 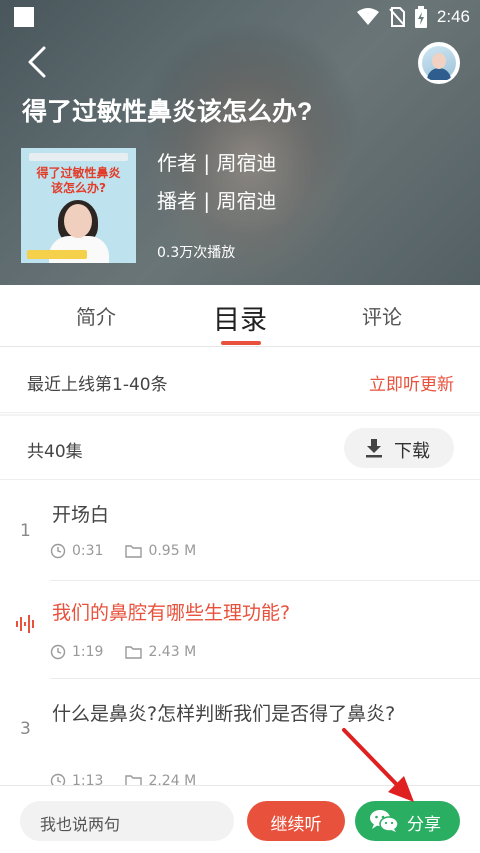 What do you see at coordinates (374, 448) in the screenshot?
I see `download-icon` at bounding box center [374, 448].